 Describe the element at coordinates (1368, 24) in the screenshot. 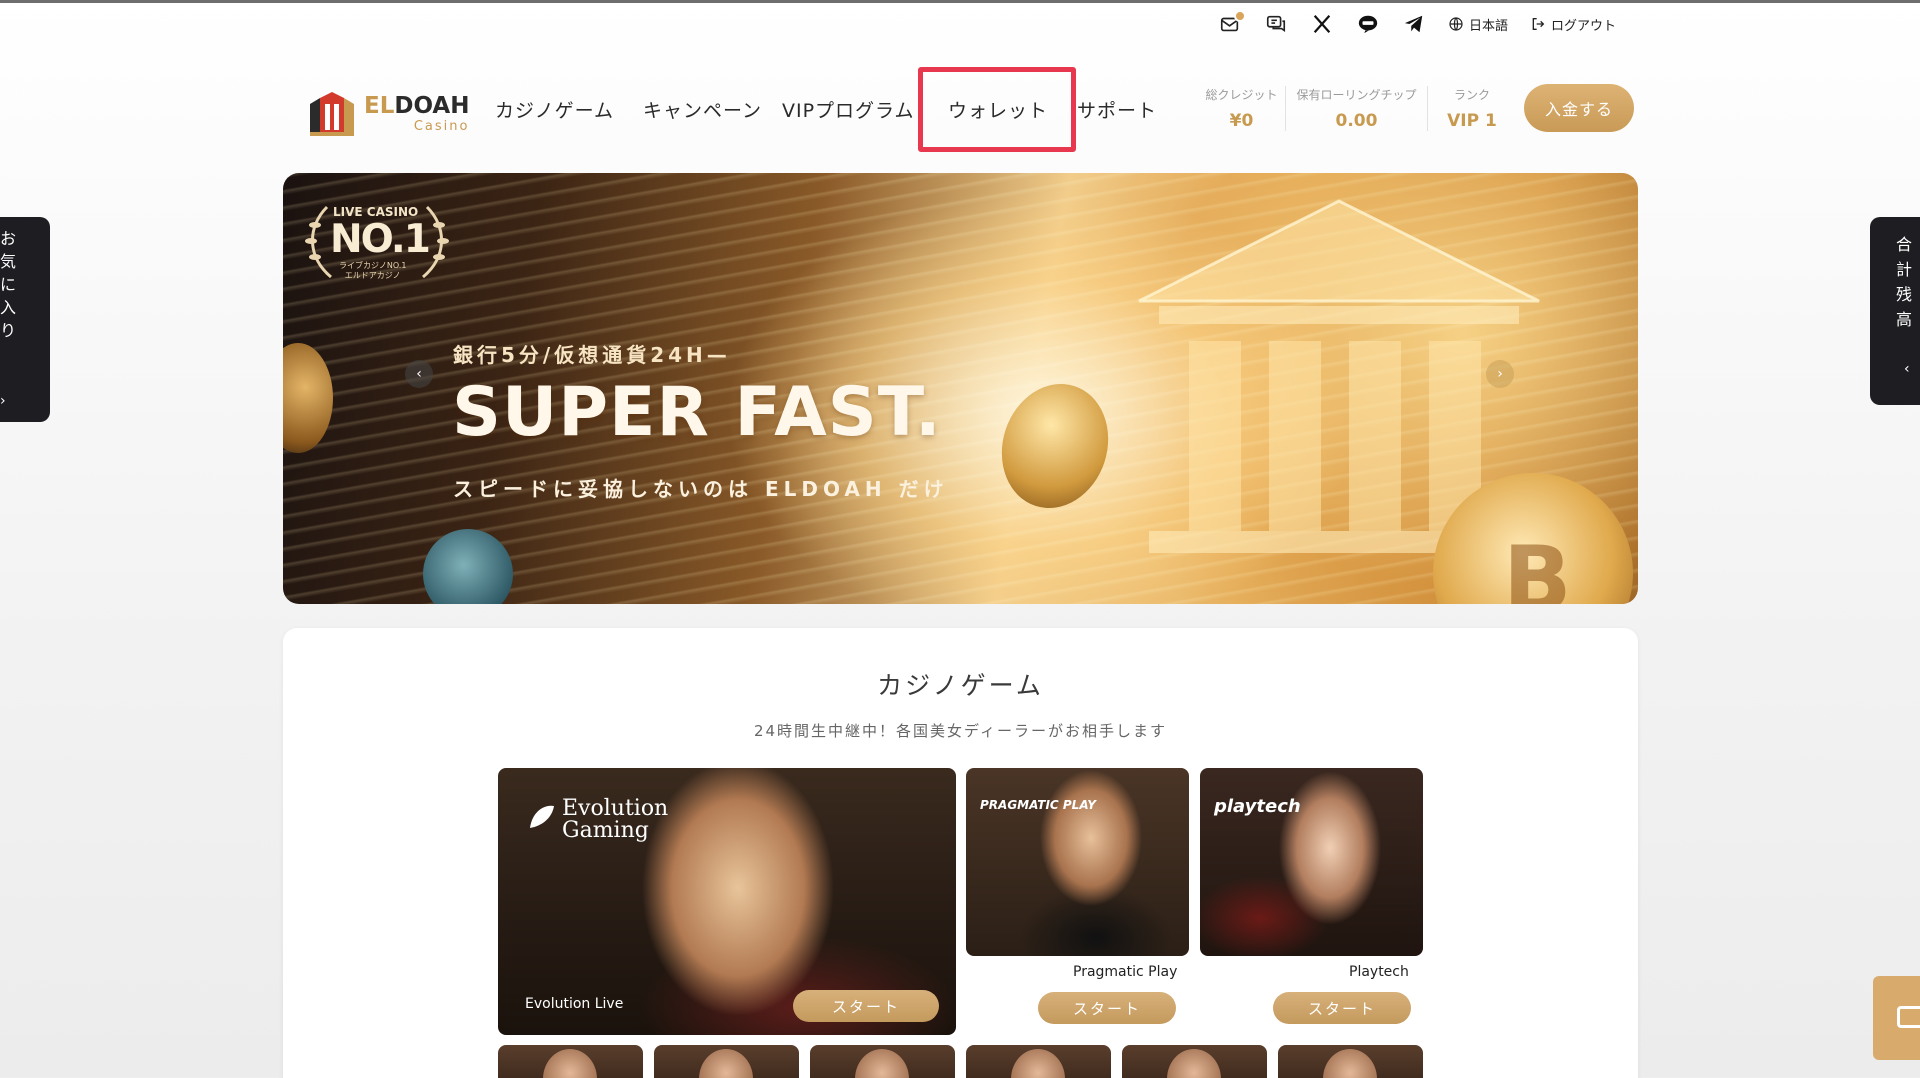

I see `line-icon` at that location.